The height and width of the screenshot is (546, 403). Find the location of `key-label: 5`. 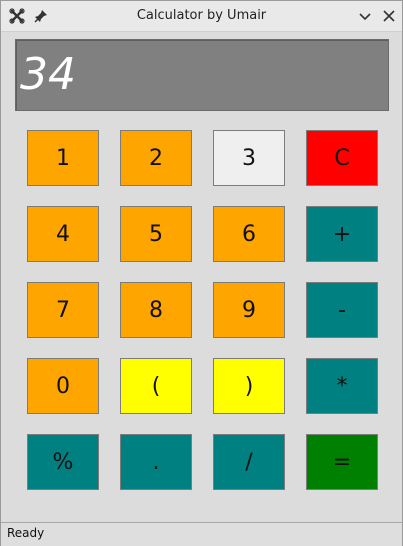

key-label: 5 is located at coordinates (156, 234).